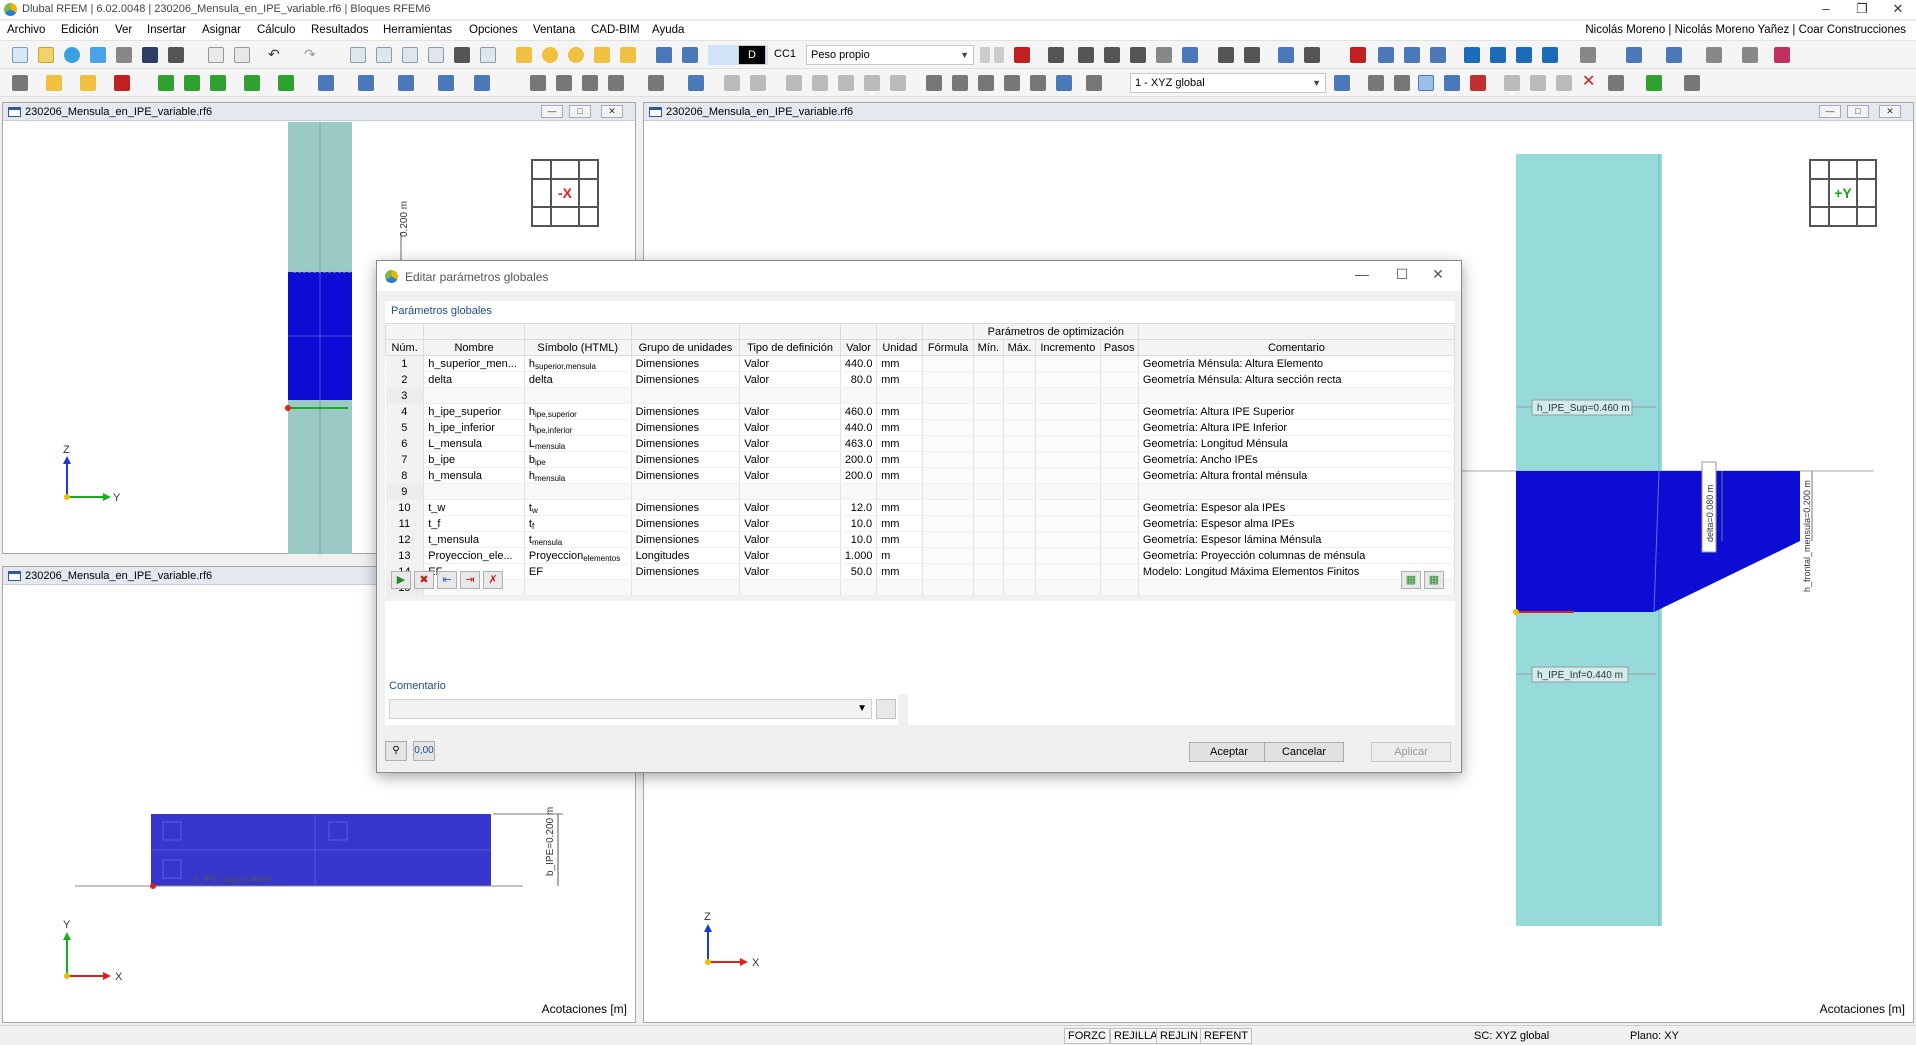  What do you see at coordinates (276, 55) in the screenshot?
I see `undo-icon: ↶` at bounding box center [276, 55].